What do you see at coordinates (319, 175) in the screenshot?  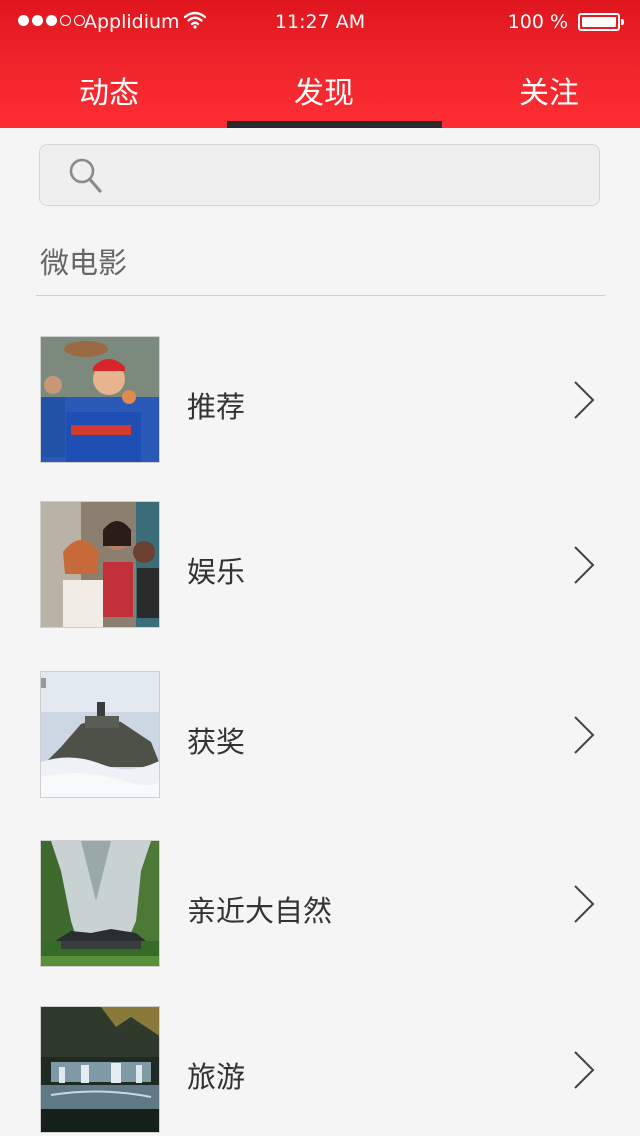 I see `search-input` at bounding box center [319, 175].